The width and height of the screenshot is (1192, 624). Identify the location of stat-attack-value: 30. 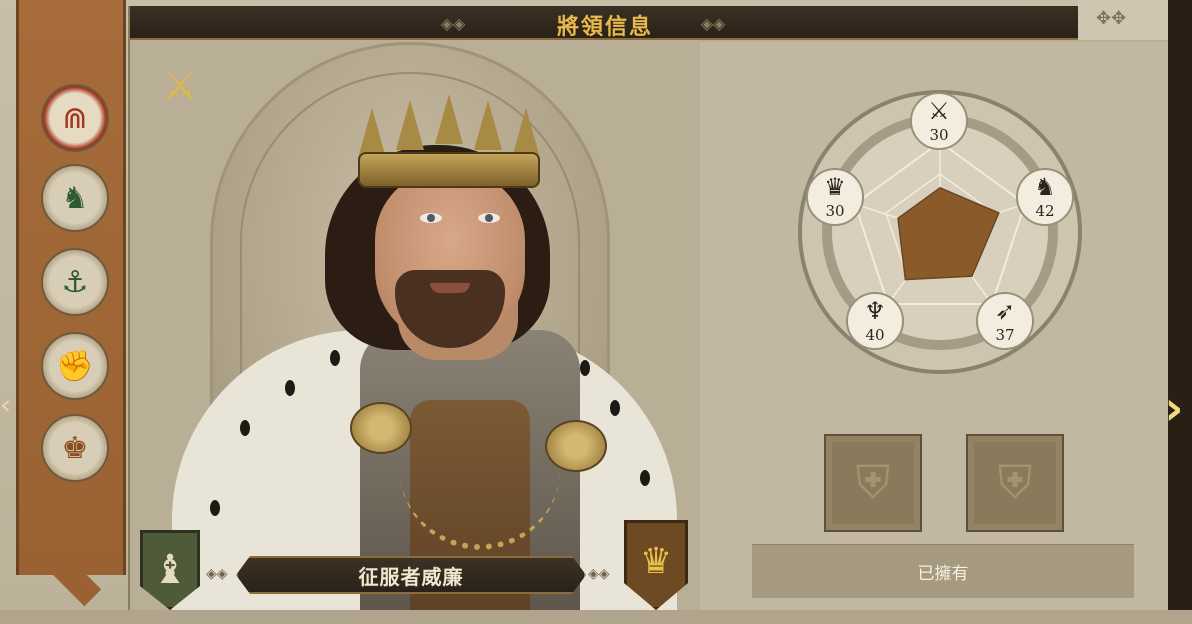
(939, 135).